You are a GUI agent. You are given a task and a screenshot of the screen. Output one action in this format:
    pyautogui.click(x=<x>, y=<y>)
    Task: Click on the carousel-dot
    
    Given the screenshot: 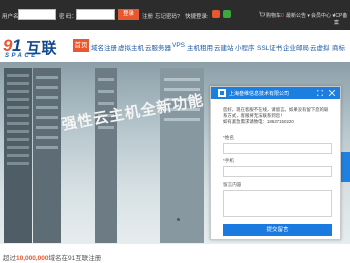 What is the action you would take?
    pyautogui.click(x=178, y=219)
    